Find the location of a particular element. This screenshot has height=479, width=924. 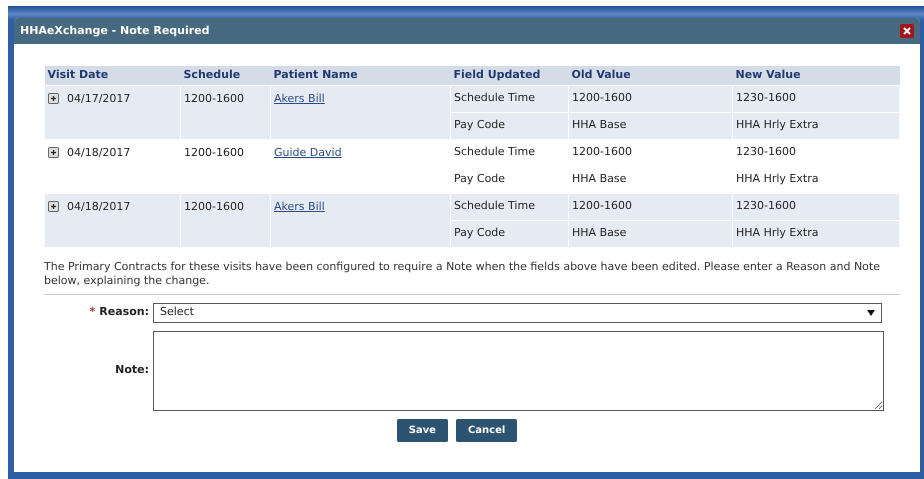

dropdown-arrow-icon is located at coordinates (871, 313).